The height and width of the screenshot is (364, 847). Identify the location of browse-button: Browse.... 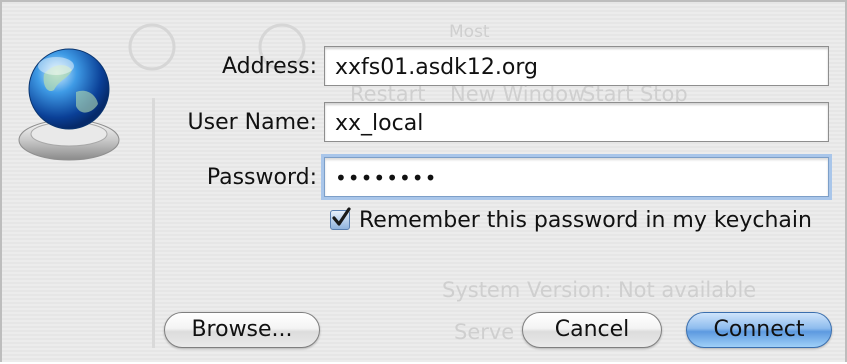
(242, 330).